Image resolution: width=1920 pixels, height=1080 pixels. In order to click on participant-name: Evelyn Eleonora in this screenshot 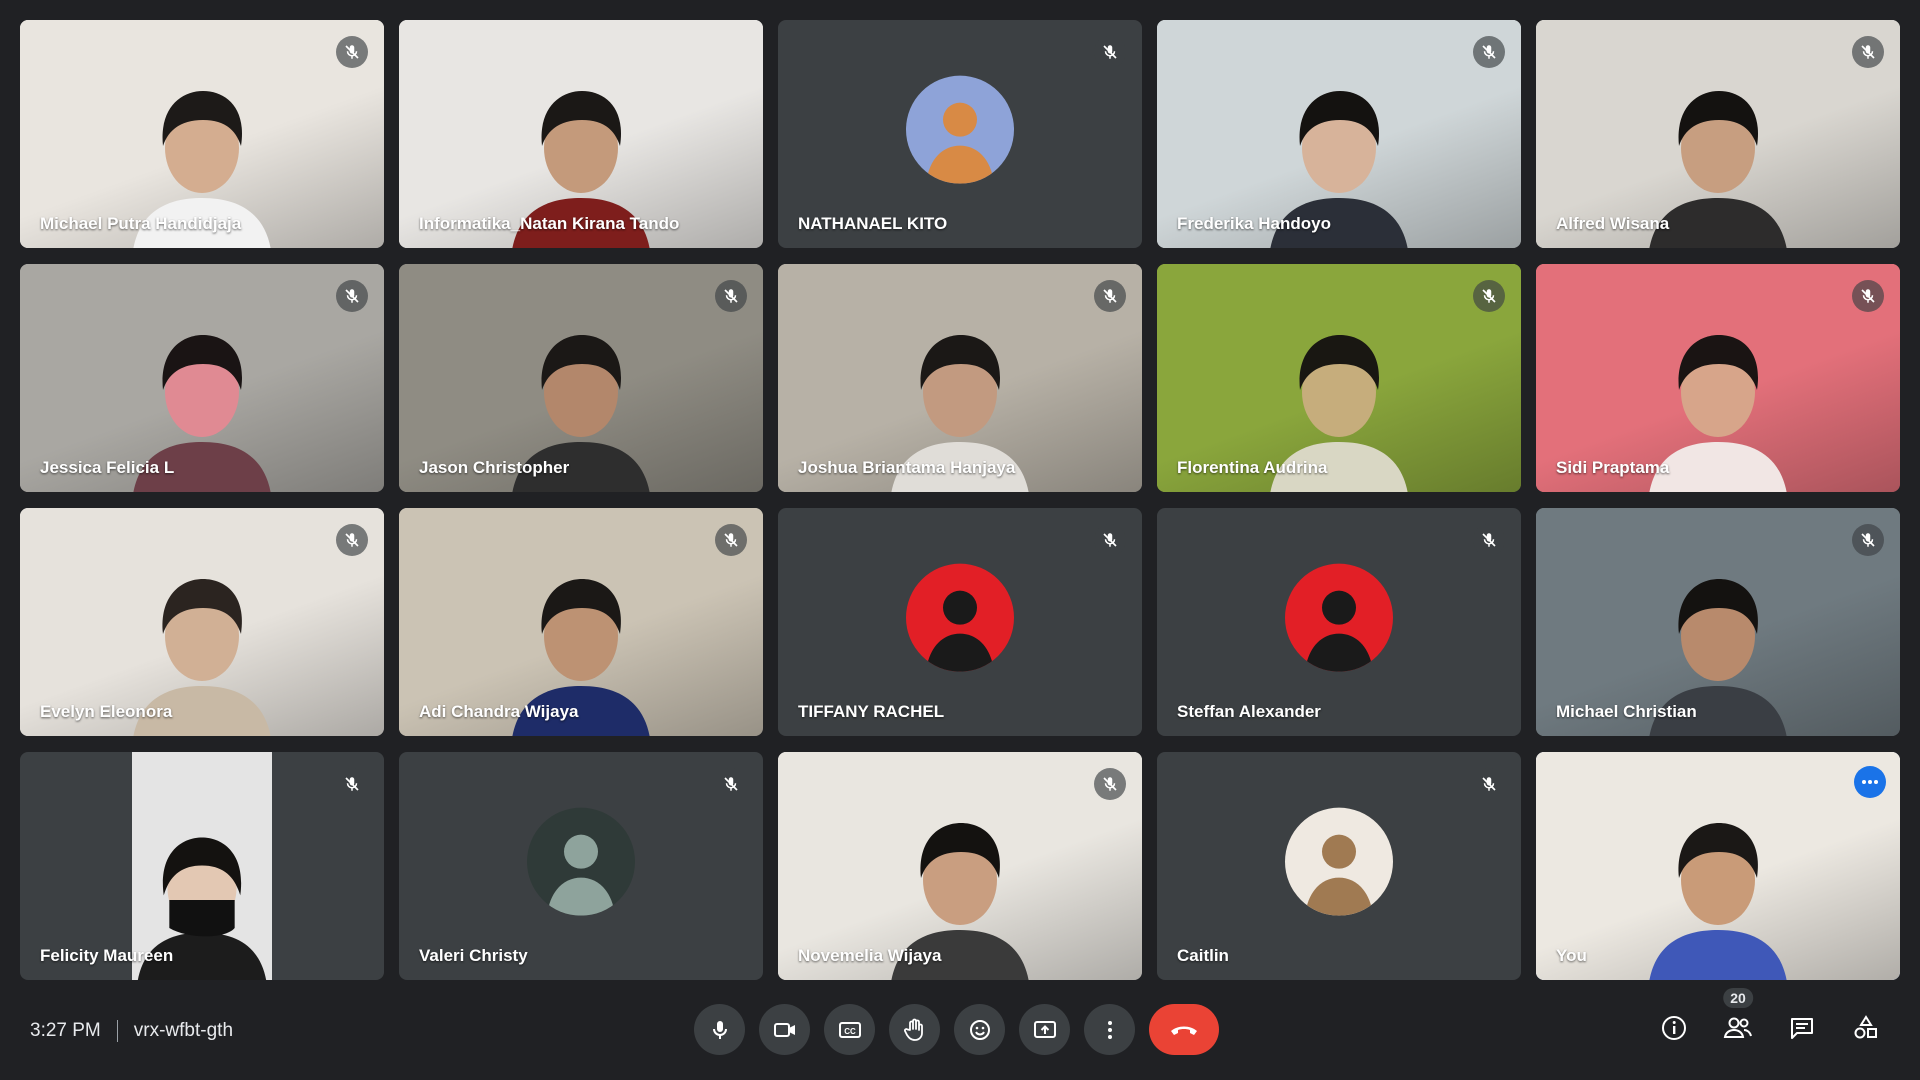, I will do `click(106, 711)`.